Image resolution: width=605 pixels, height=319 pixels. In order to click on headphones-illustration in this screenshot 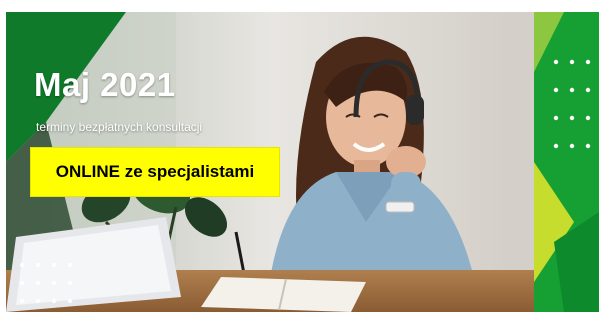, I will do `click(388, 92)`.